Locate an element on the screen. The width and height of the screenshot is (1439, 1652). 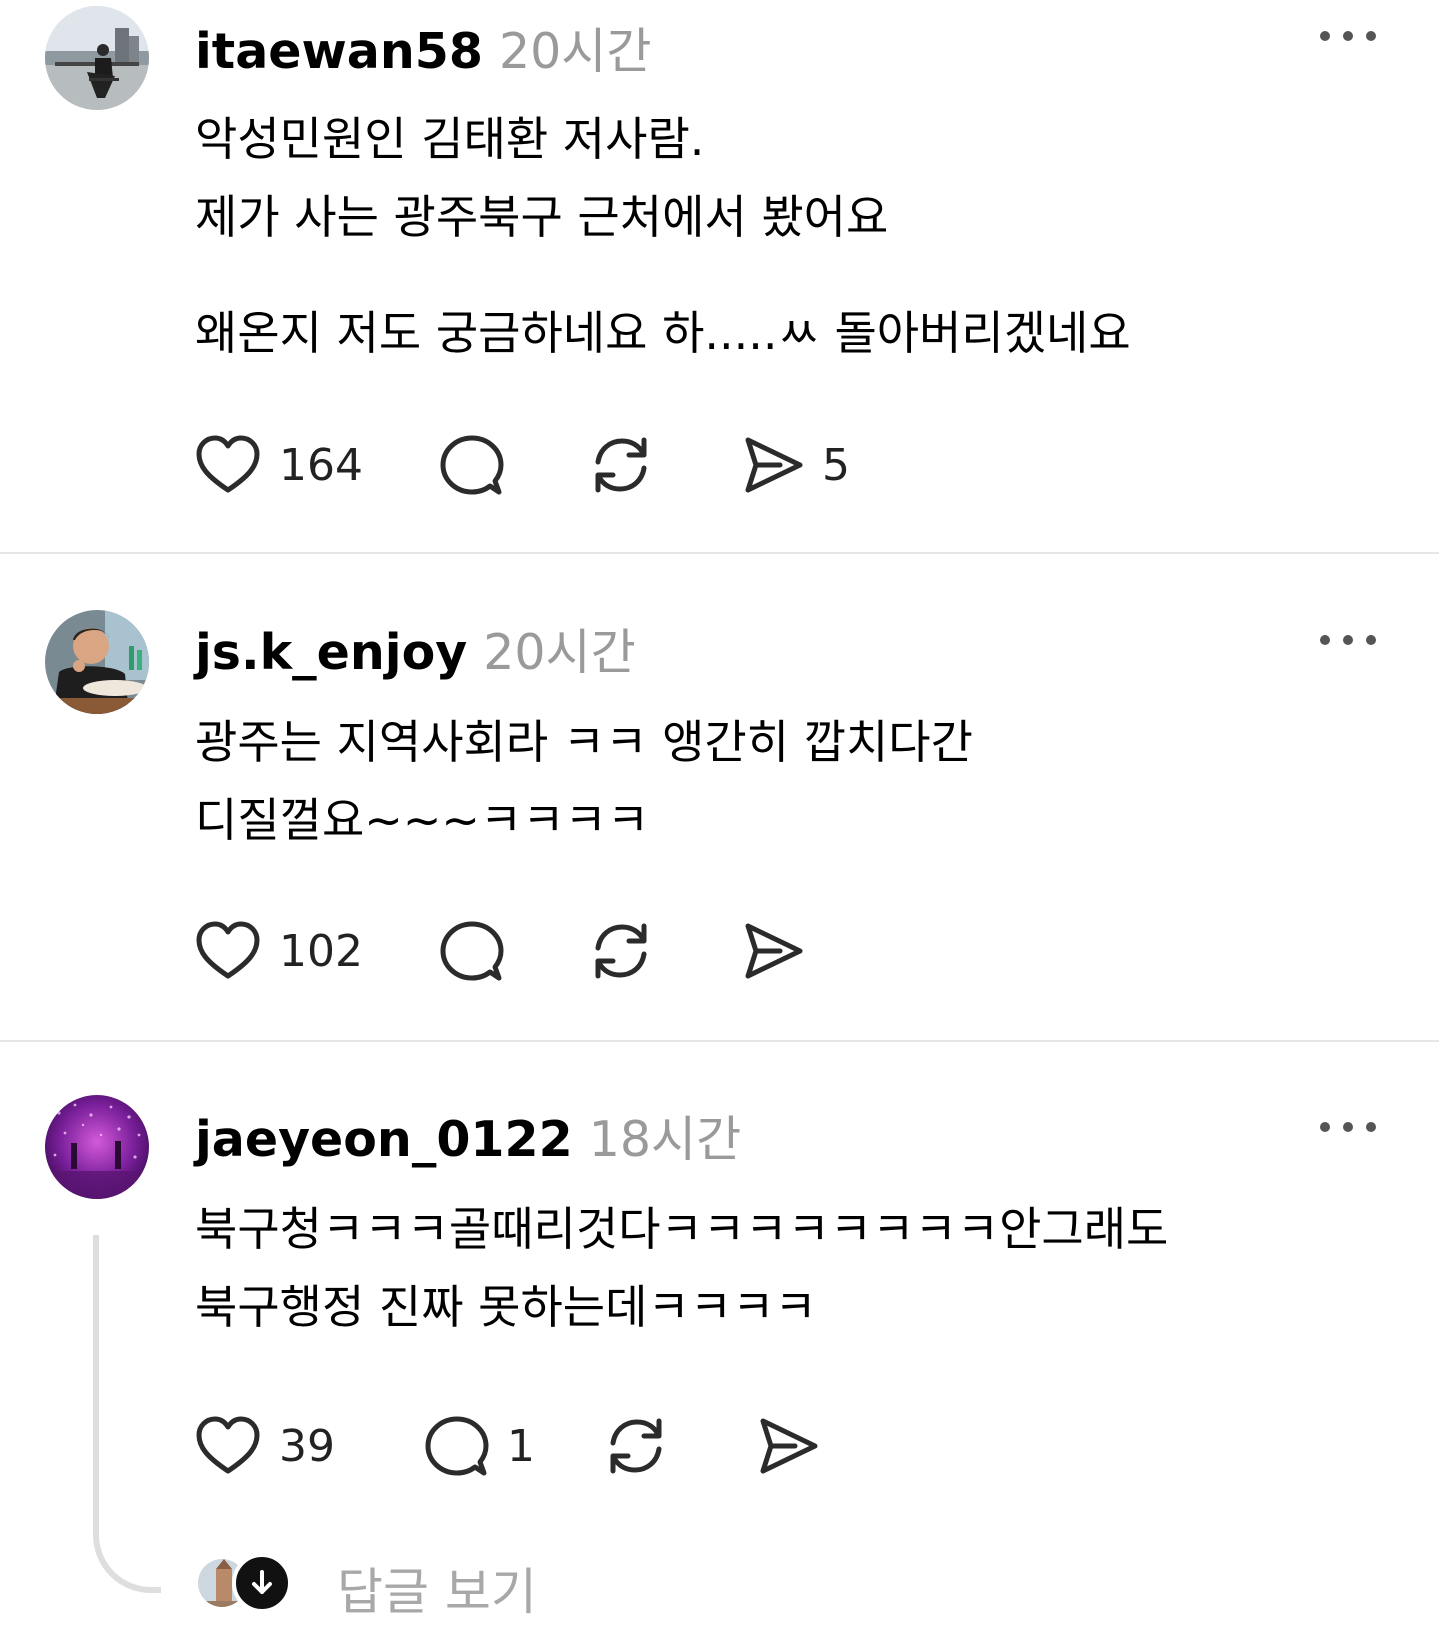
post-text-line: 북구행정 진짜 못하는데ㅋㅋㅋㅋ is located at coordinates (506, 1307).